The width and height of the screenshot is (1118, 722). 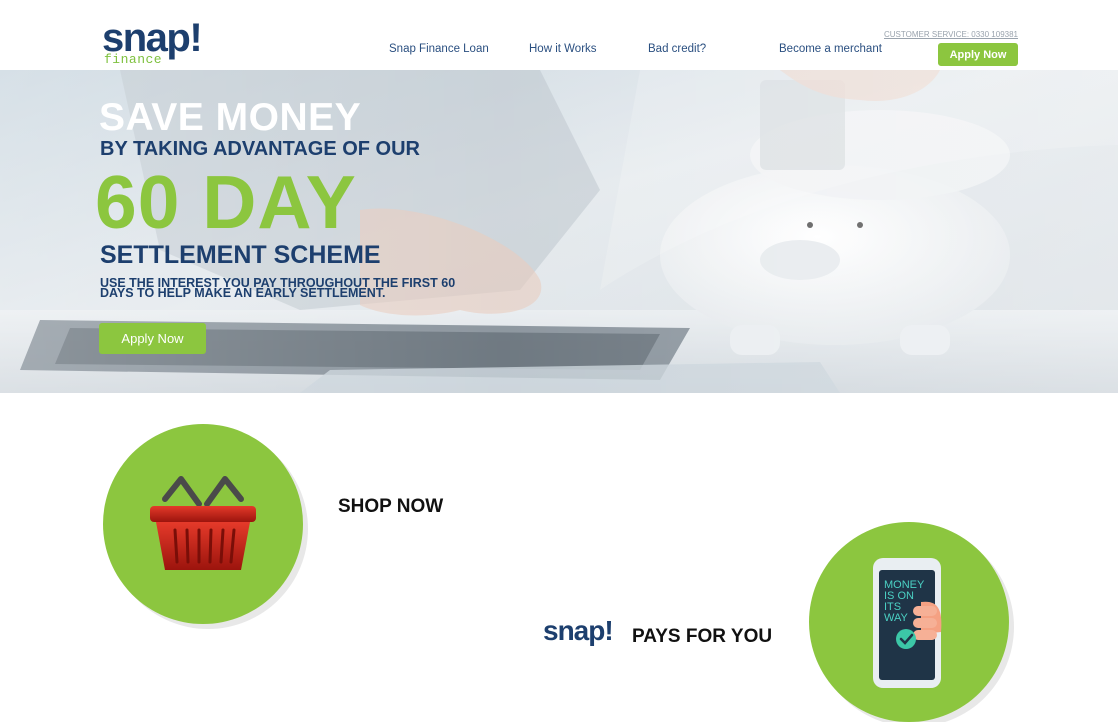 What do you see at coordinates (133, 59) in the screenshot?
I see `logo-subtitle: finance` at bounding box center [133, 59].